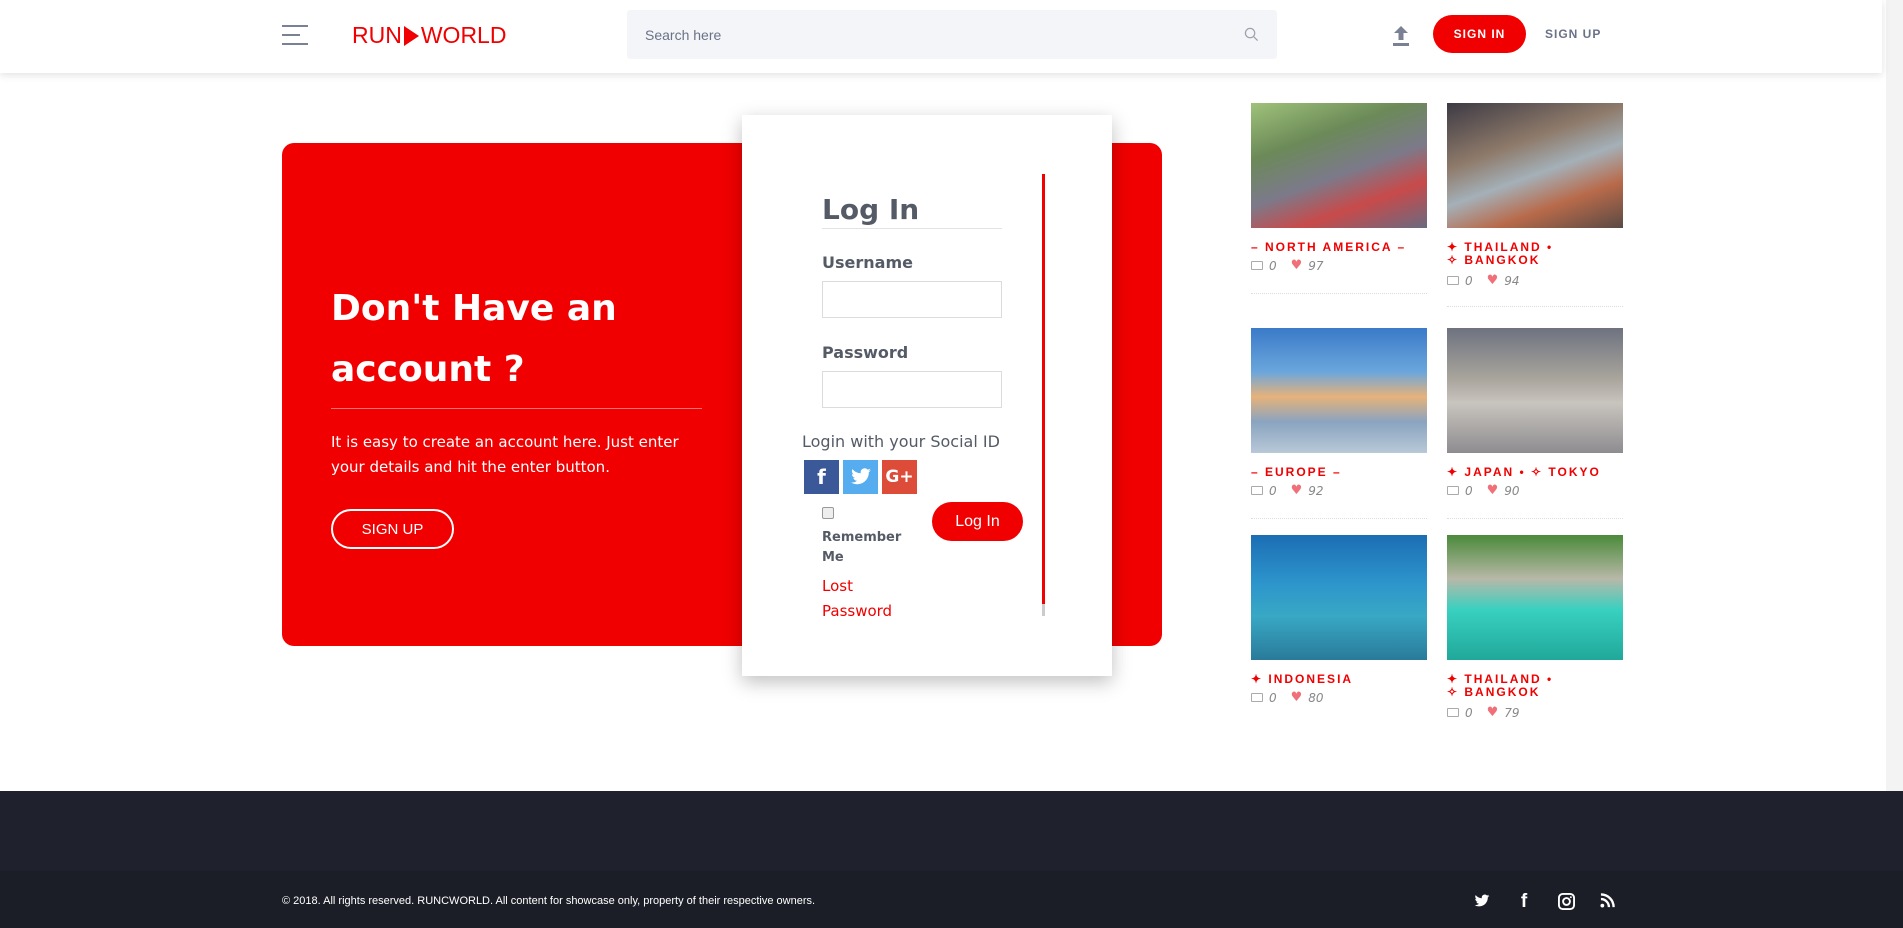  What do you see at coordinates (977, 521) in the screenshot?
I see `log-in-button: Log In` at bounding box center [977, 521].